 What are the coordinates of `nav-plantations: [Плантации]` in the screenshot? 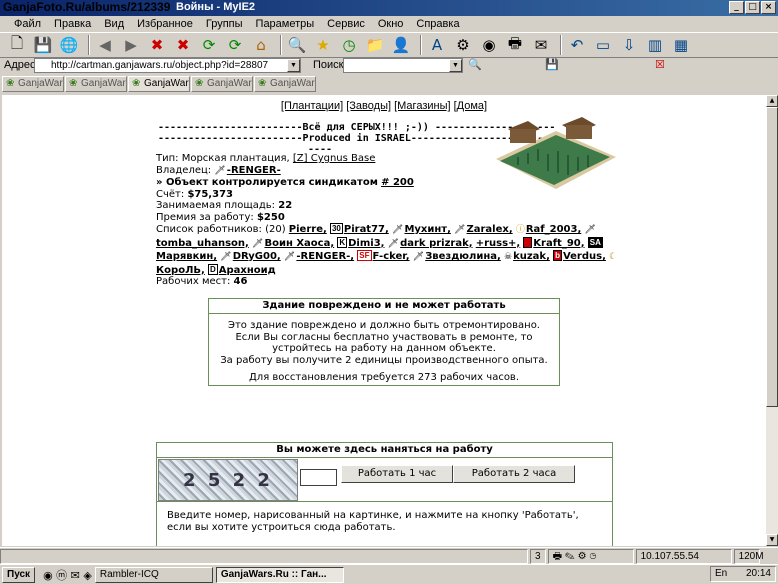 It's located at (312, 106).